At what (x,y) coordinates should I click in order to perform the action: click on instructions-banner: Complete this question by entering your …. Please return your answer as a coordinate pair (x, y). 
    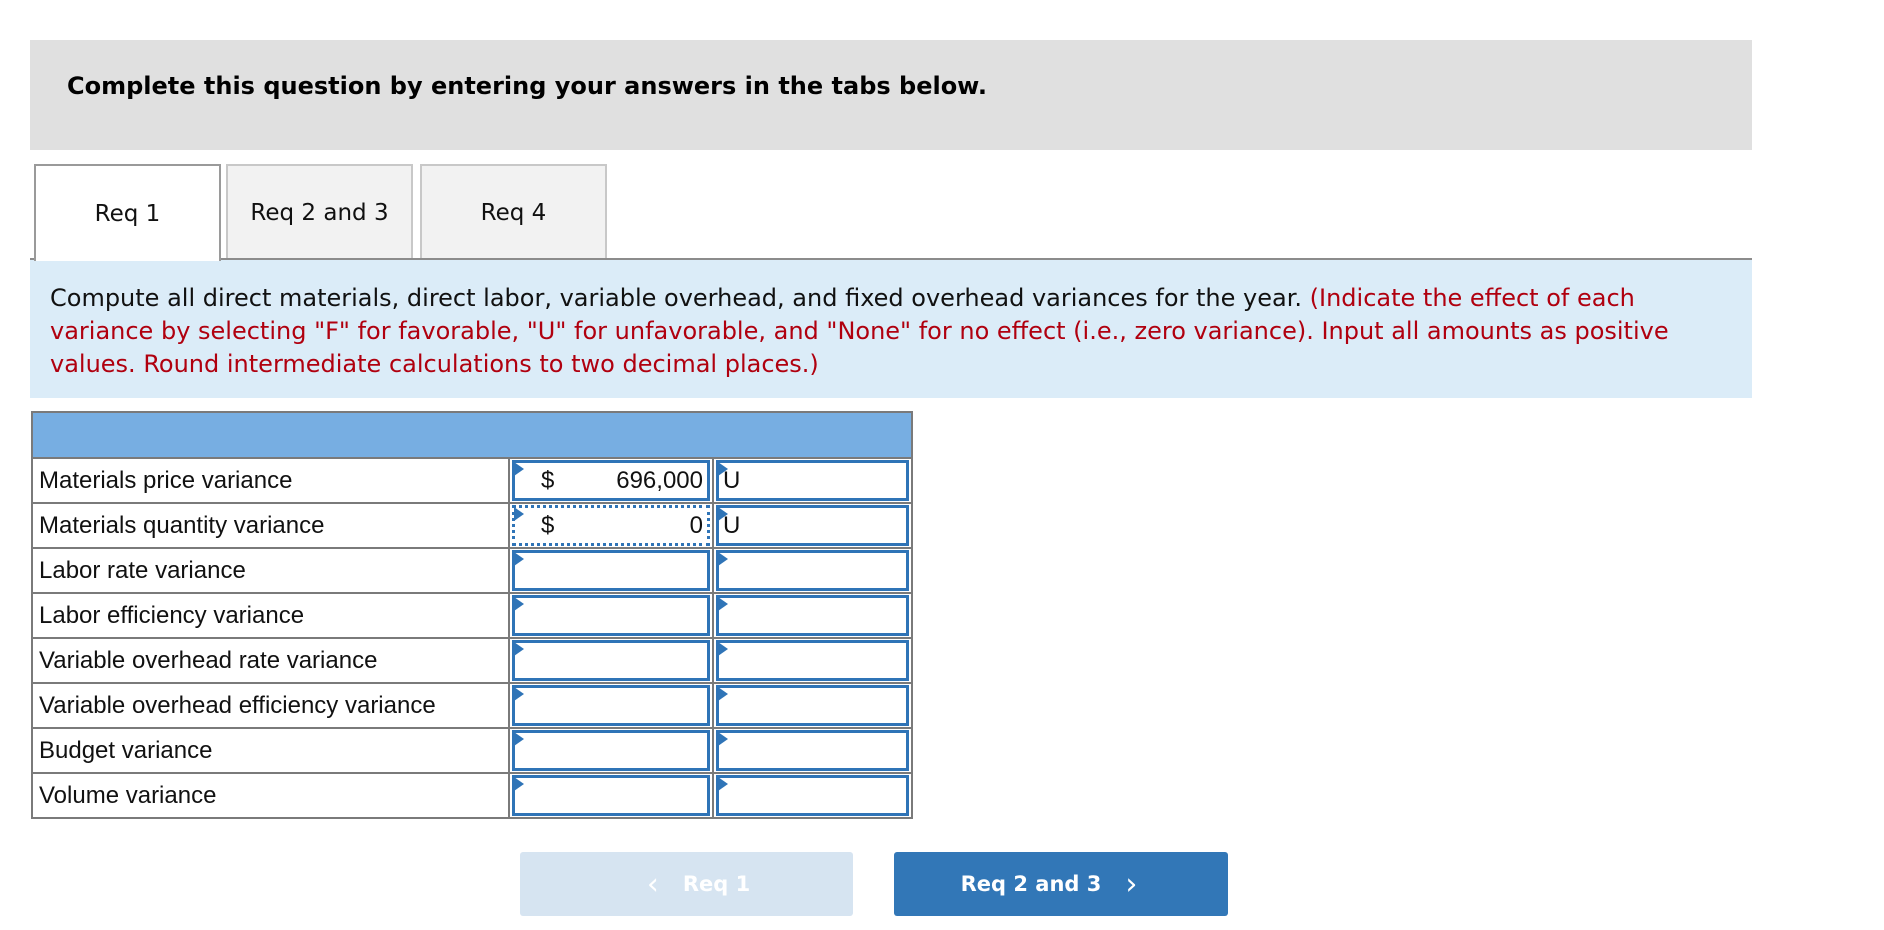
    Looking at the image, I should click on (891, 95).